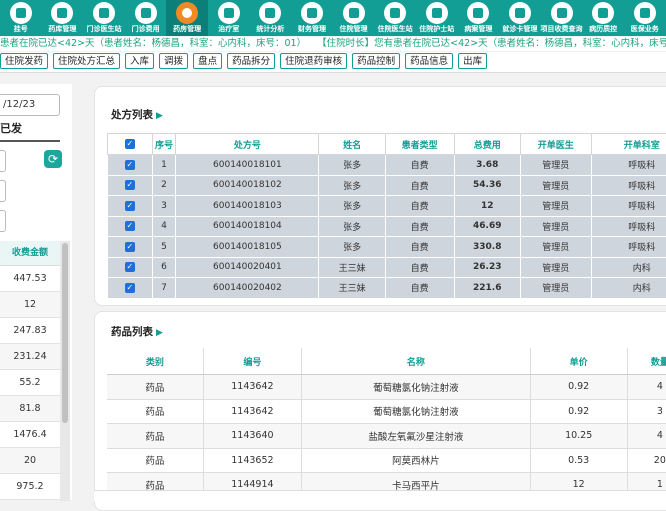 Image resolution: width=666 pixels, height=511 pixels. I want to click on bottom-strip, so click(380, 495).